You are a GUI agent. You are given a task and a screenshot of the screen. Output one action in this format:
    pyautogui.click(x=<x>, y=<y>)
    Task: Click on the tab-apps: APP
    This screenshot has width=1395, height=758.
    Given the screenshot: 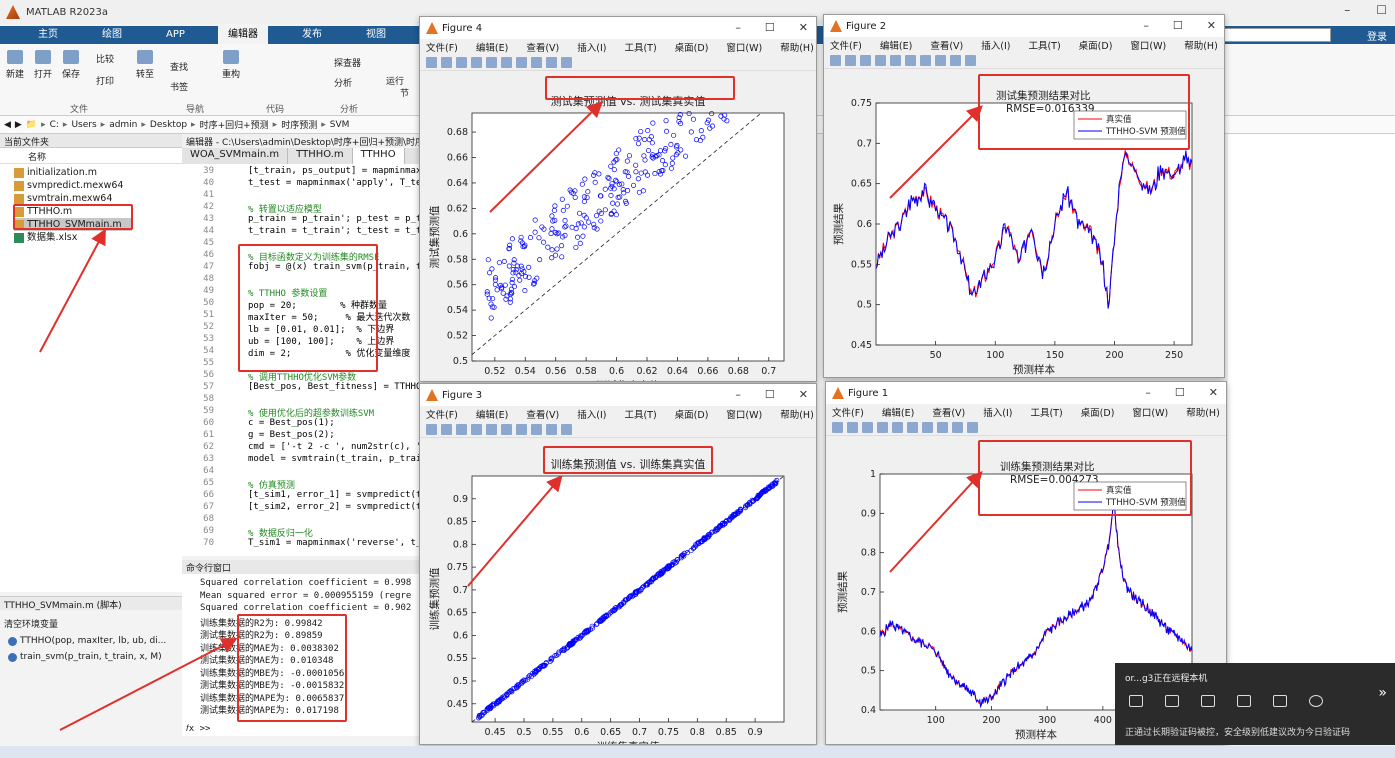 What is the action you would take?
    pyautogui.click(x=175, y=35)
    